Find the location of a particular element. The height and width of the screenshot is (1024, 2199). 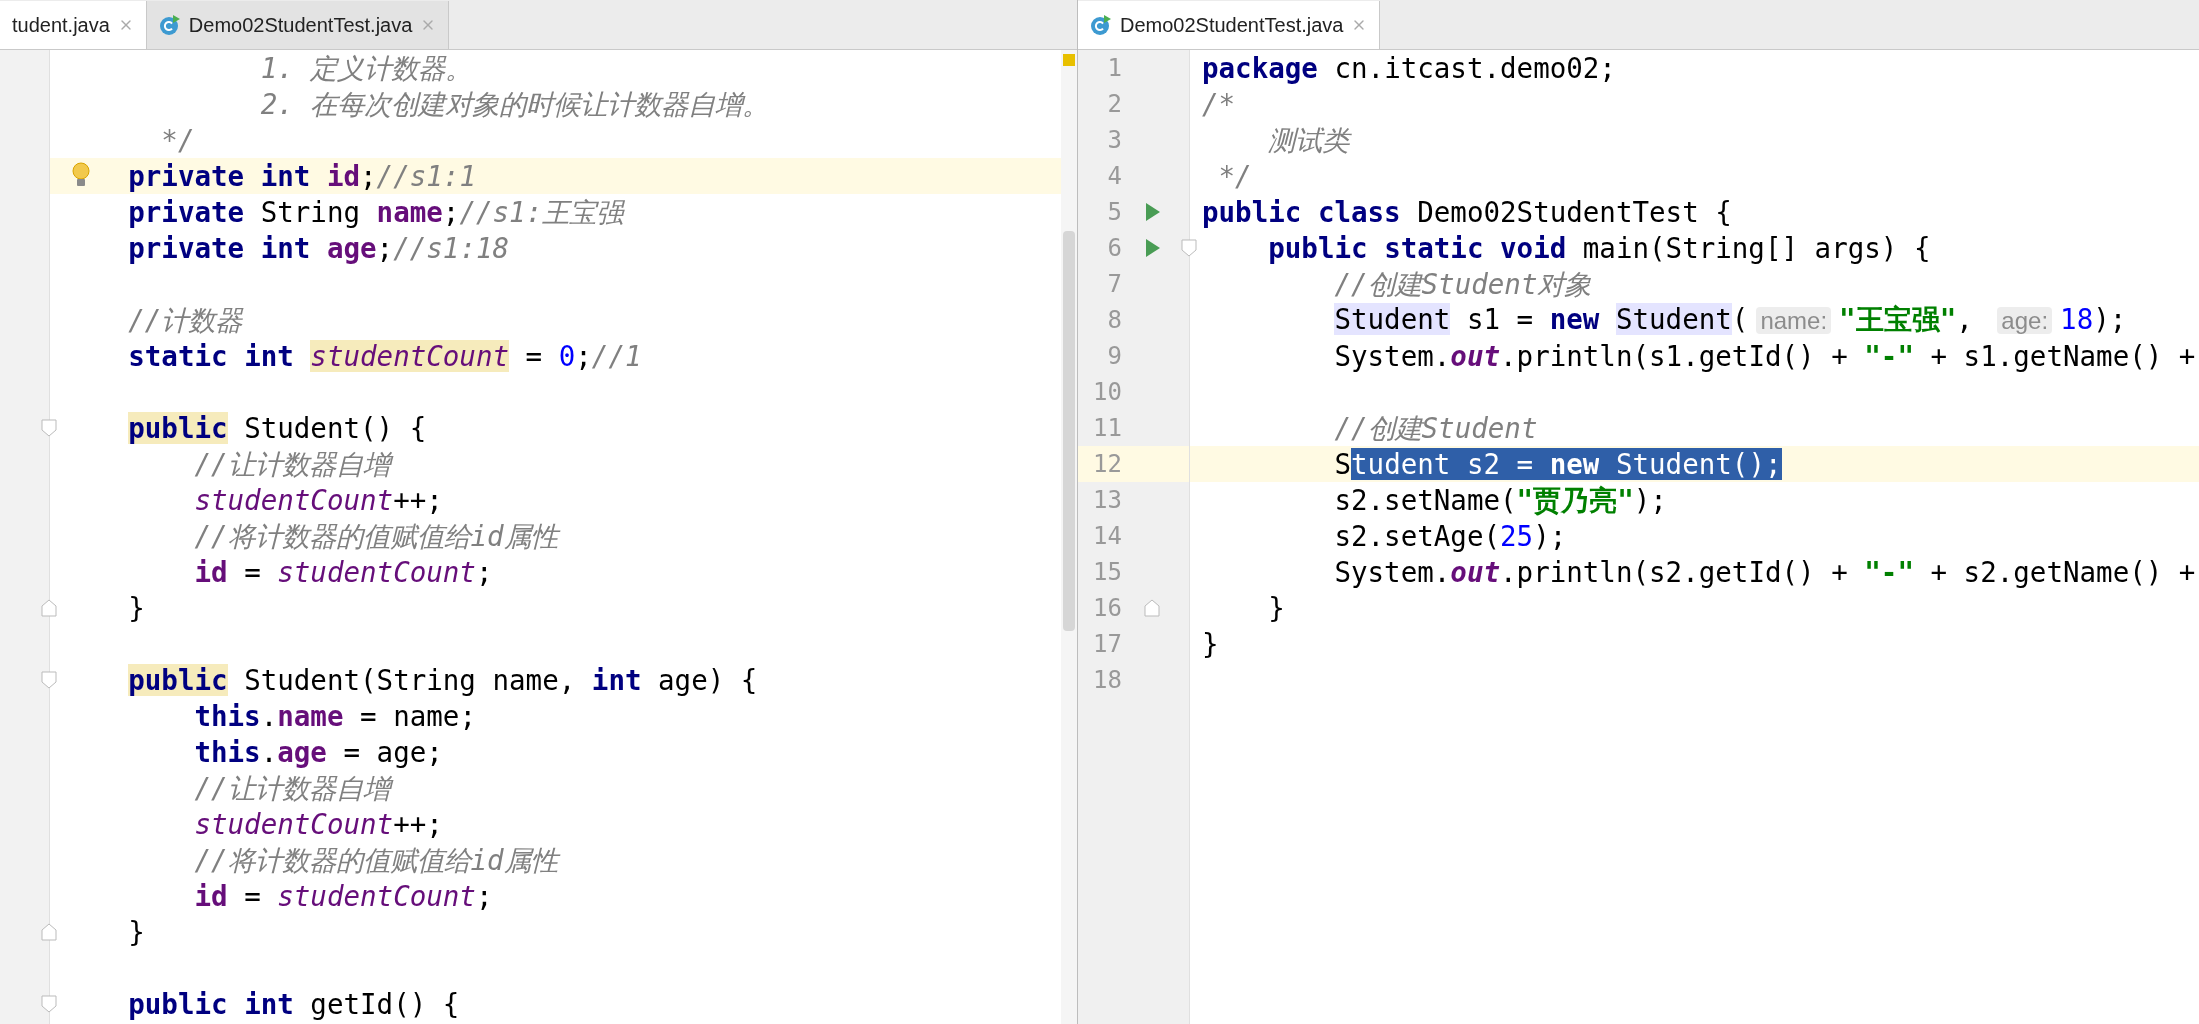

code-line: Student s2 = new Student(); is located at coordinates (1558, 464).